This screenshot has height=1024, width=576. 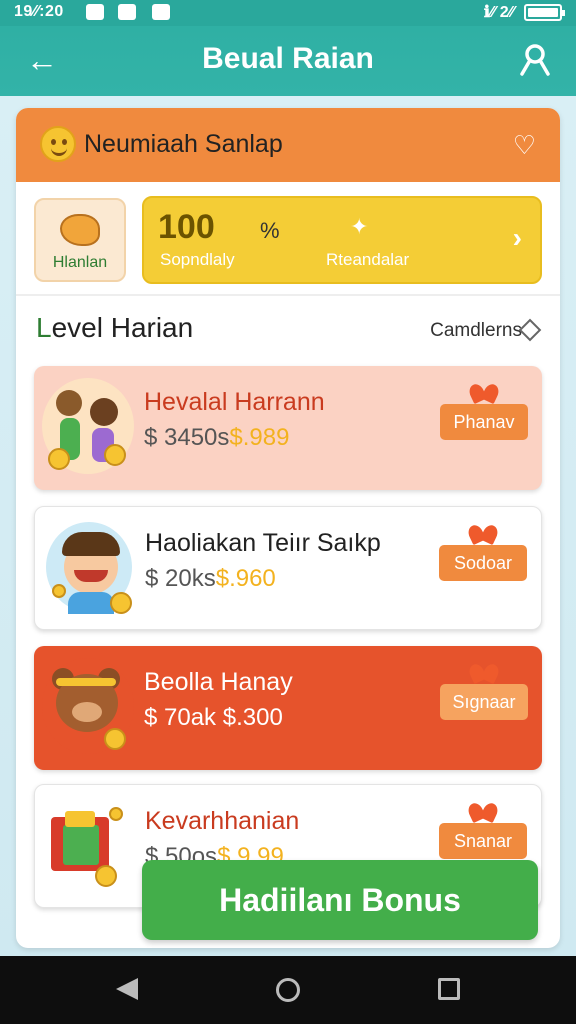 What do you see at coordinates (210, 578) in the screenshot?
I see `reward-value: $ 20ks$.960` at bounding box center [210, 578].